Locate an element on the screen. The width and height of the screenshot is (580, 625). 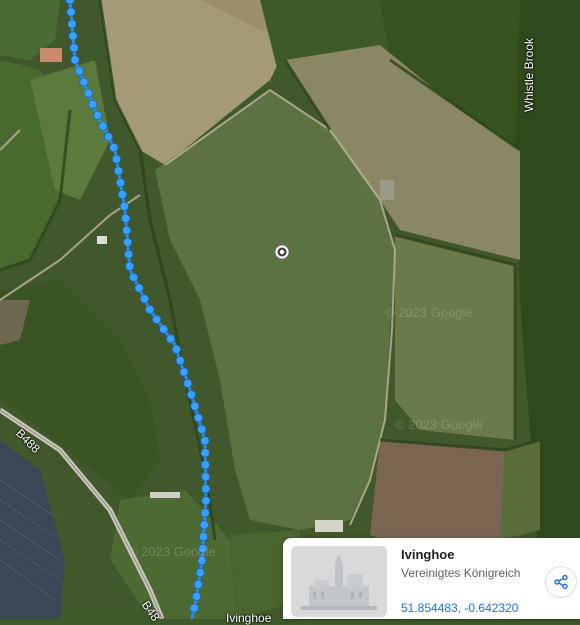
share-button is located at coordinates (561, 582).